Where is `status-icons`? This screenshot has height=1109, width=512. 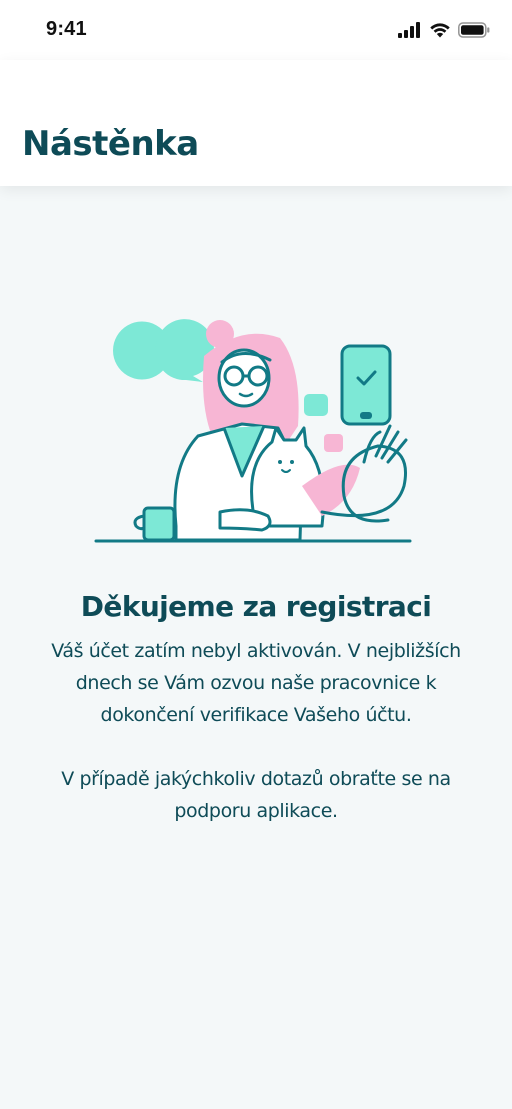
status-icons is located at coordinates (444, 30).